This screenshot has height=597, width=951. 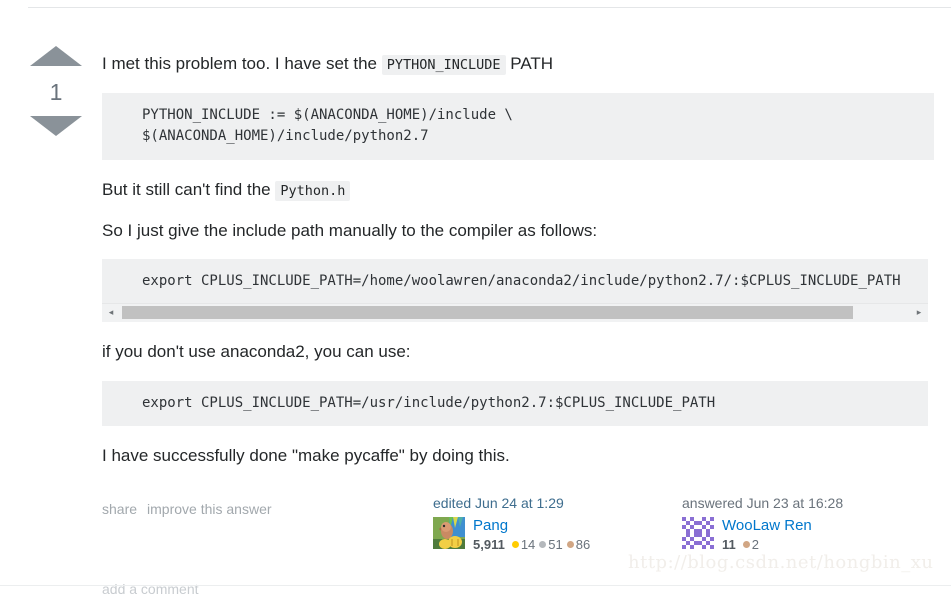 I want to click on answerer-bronze-count: 2, so click(x=755, y=544).